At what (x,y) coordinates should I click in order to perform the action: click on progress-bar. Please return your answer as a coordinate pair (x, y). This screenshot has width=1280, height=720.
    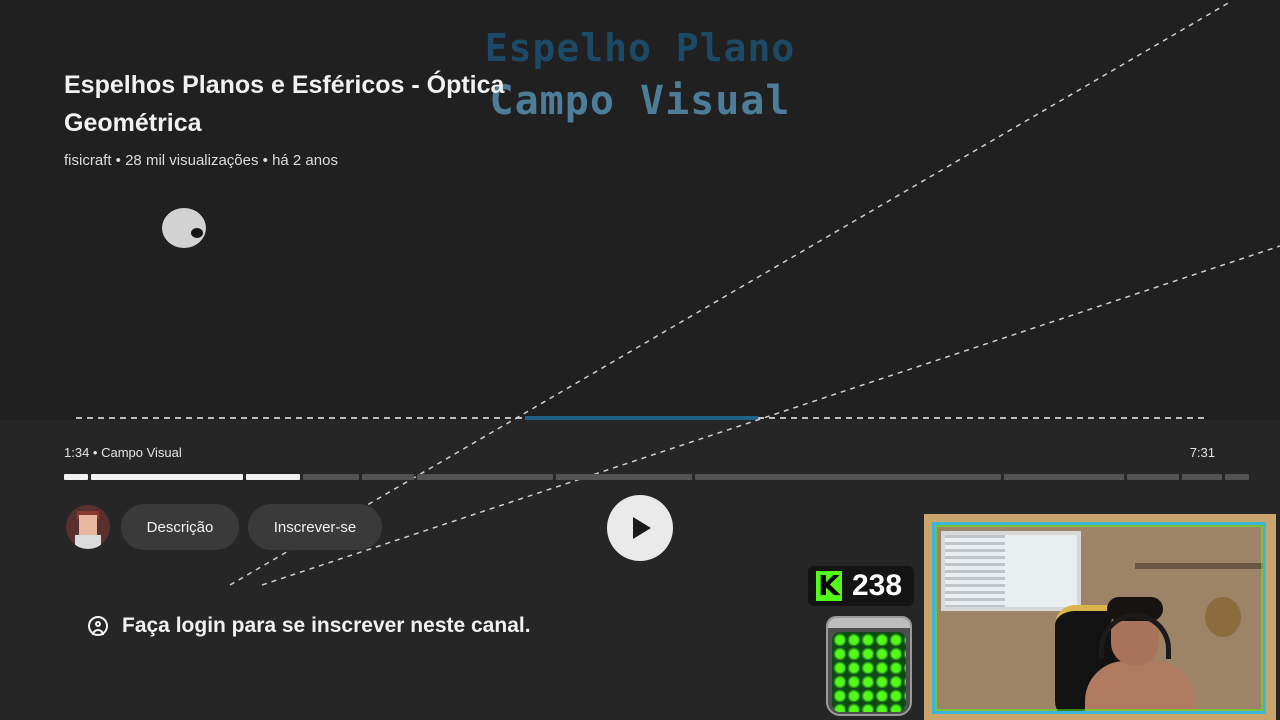
    Looking at the image, I should click on (656, 477).